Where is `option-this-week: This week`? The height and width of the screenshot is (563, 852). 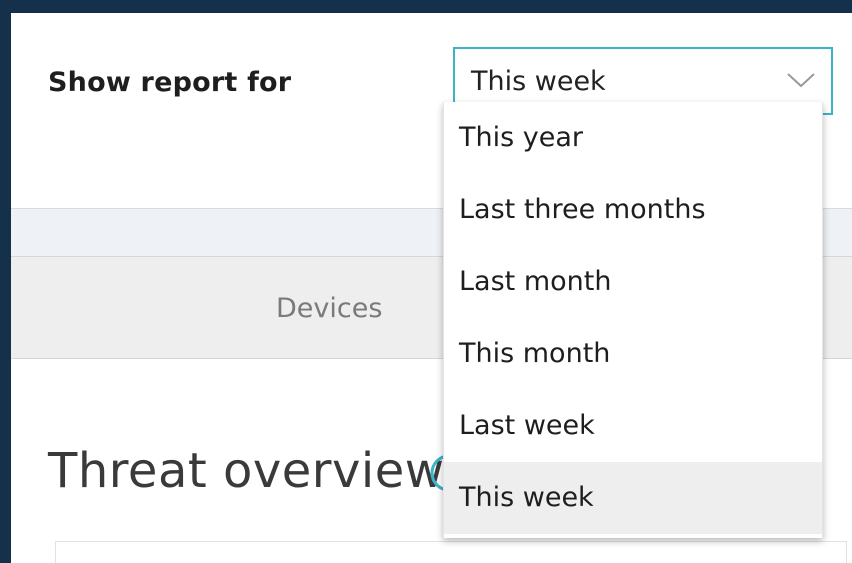 option-this-week: This week is located at coordinates (633, 498).